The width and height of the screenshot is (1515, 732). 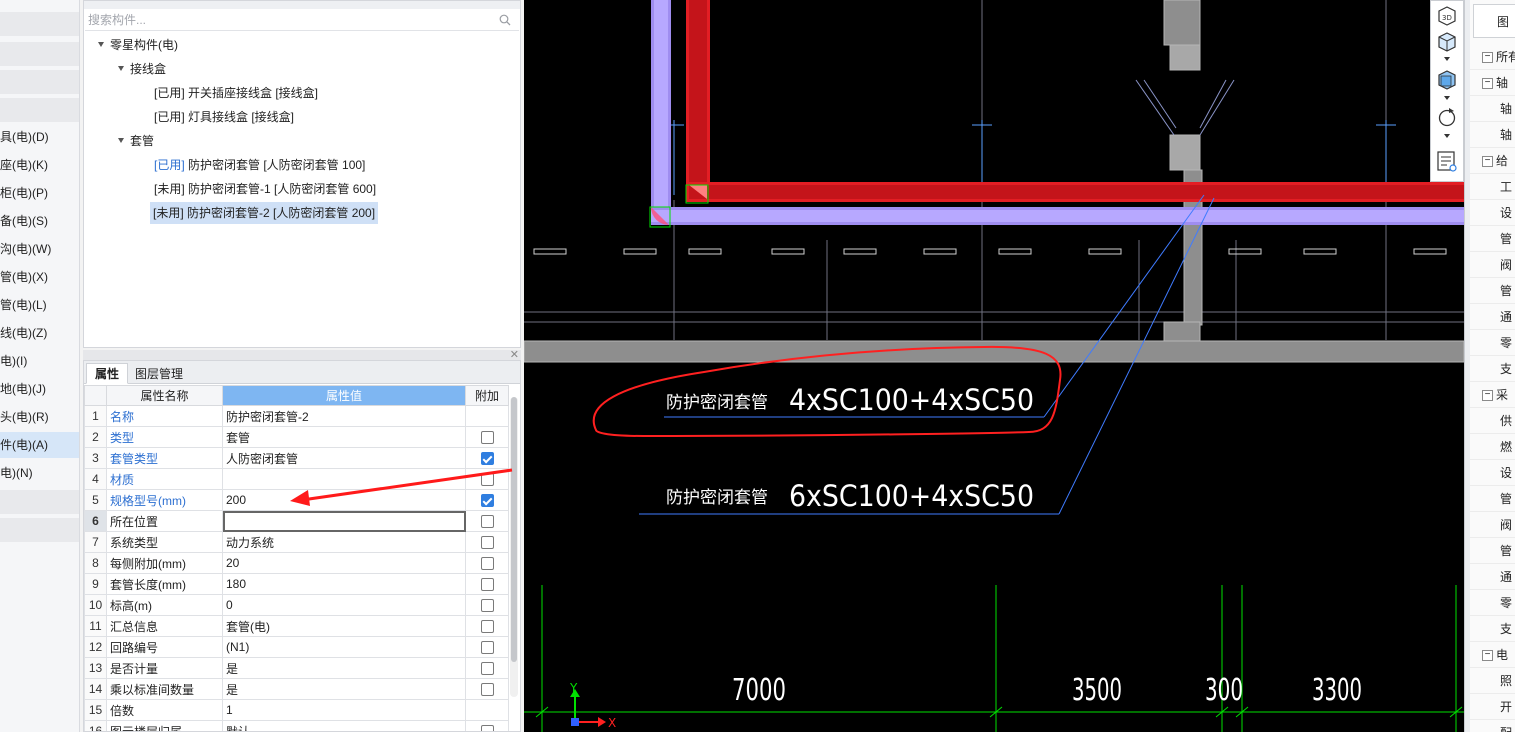 I want to click on tree-row: − 电, so click(x=1492, y=655).